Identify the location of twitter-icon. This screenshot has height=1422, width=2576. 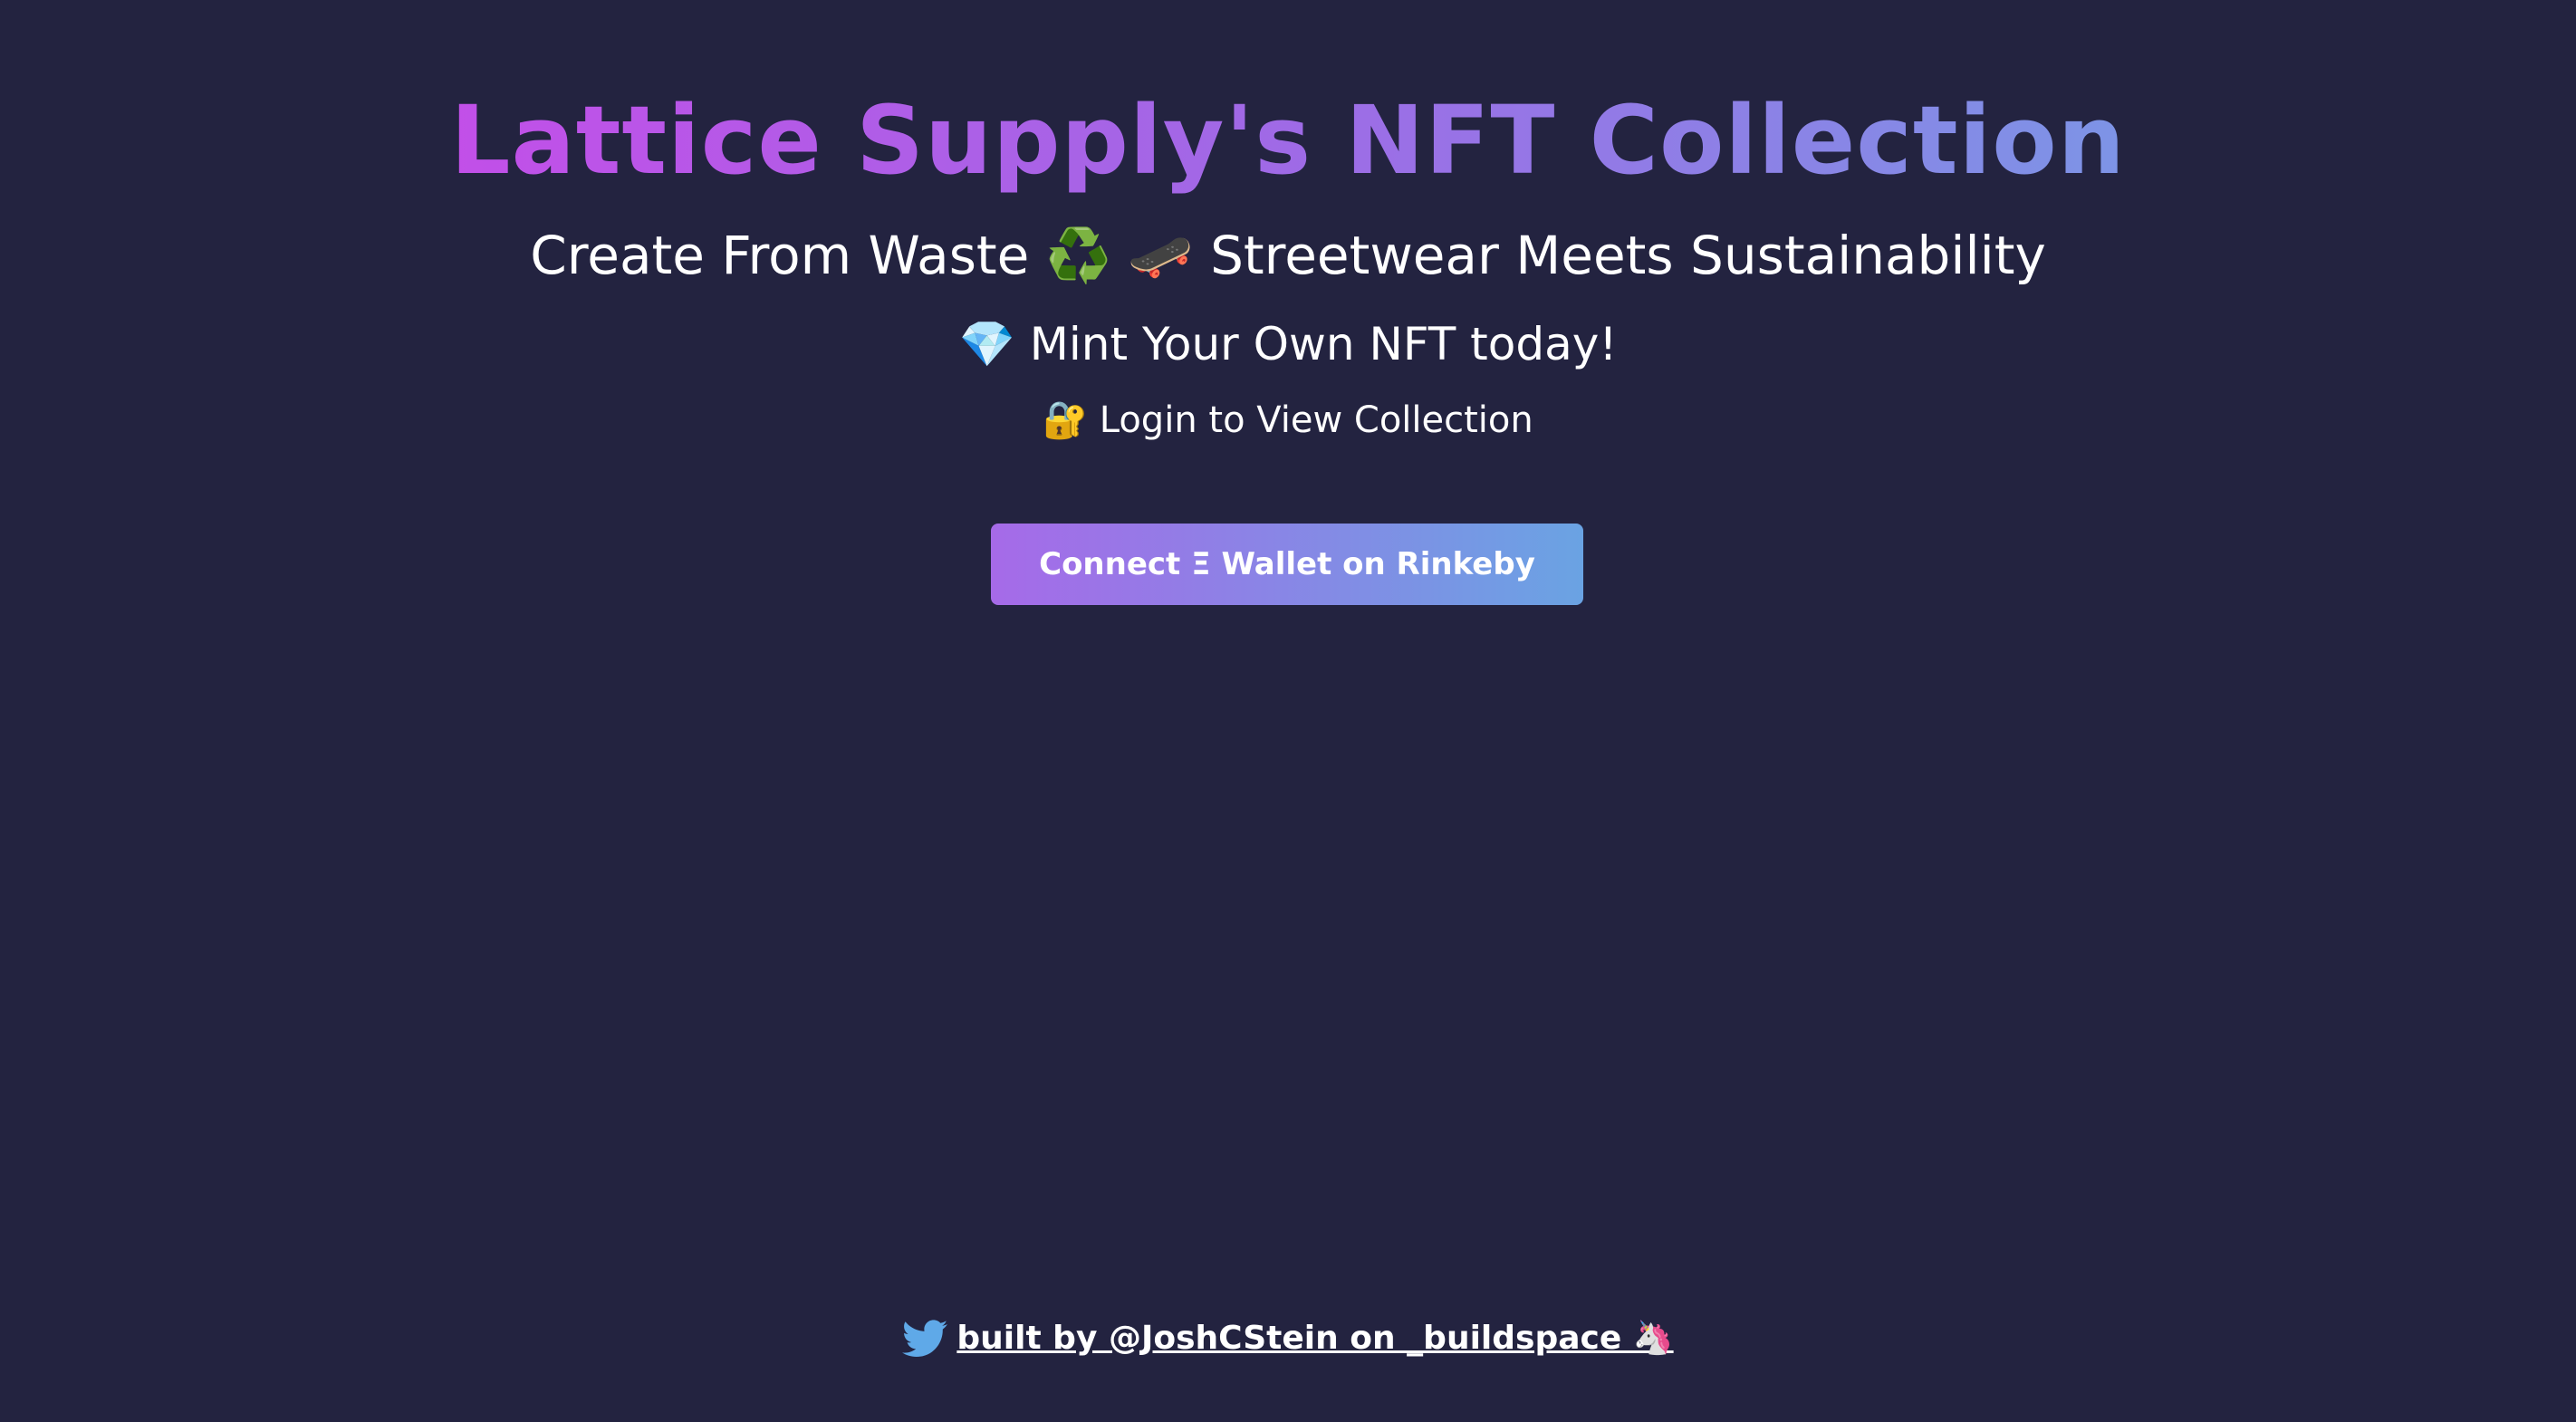
(925, 1339).